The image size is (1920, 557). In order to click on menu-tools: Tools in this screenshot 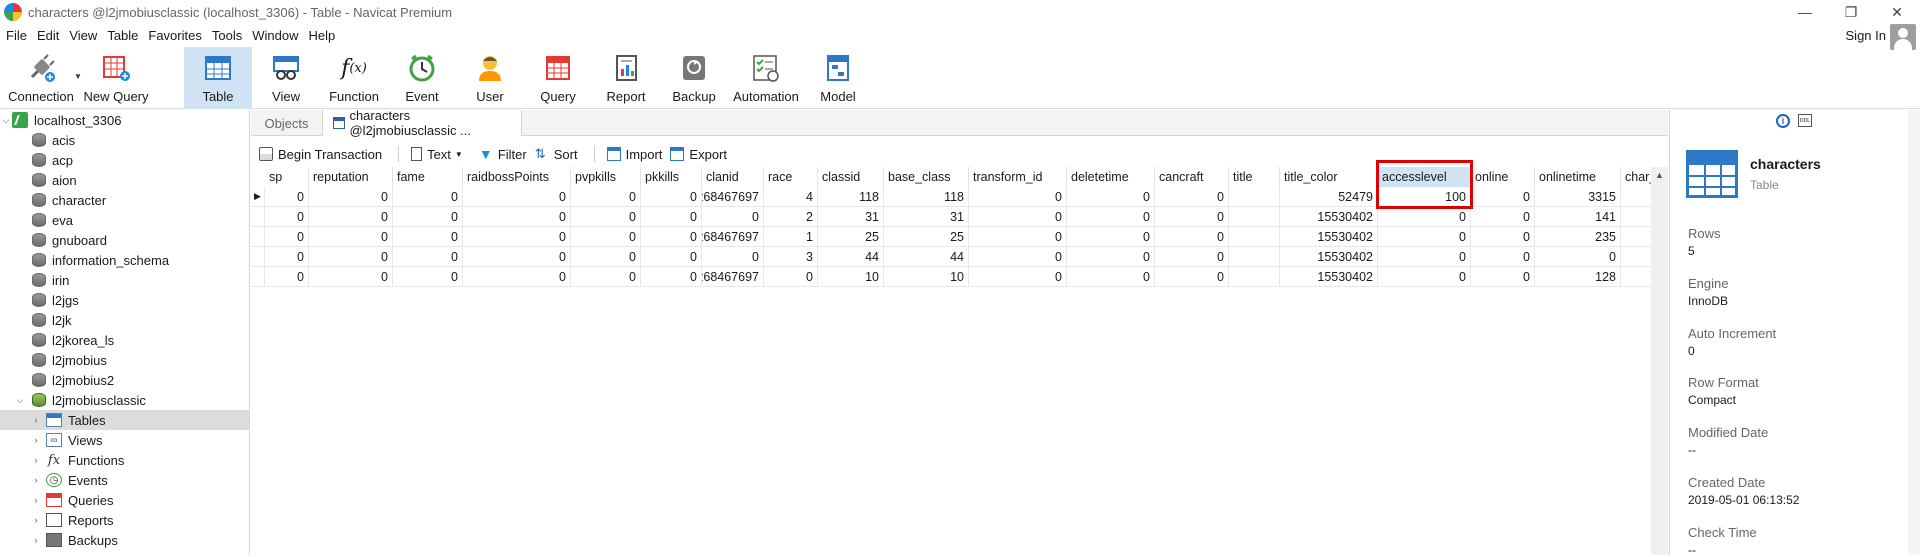, I will do `click(227, 35)`.